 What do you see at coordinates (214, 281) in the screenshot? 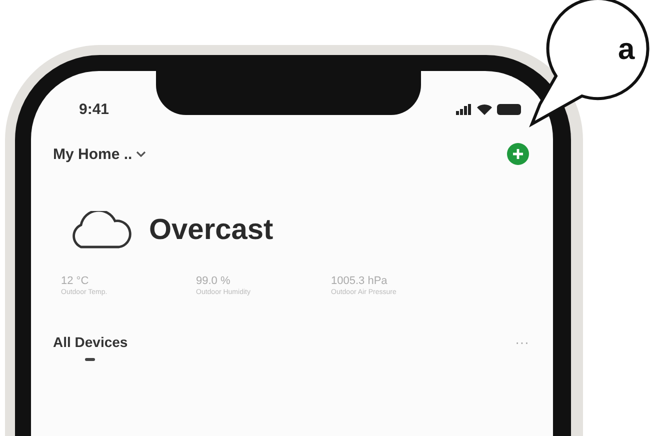
I see `stat-value: 99.0 %` at bounding box center [214, 281].